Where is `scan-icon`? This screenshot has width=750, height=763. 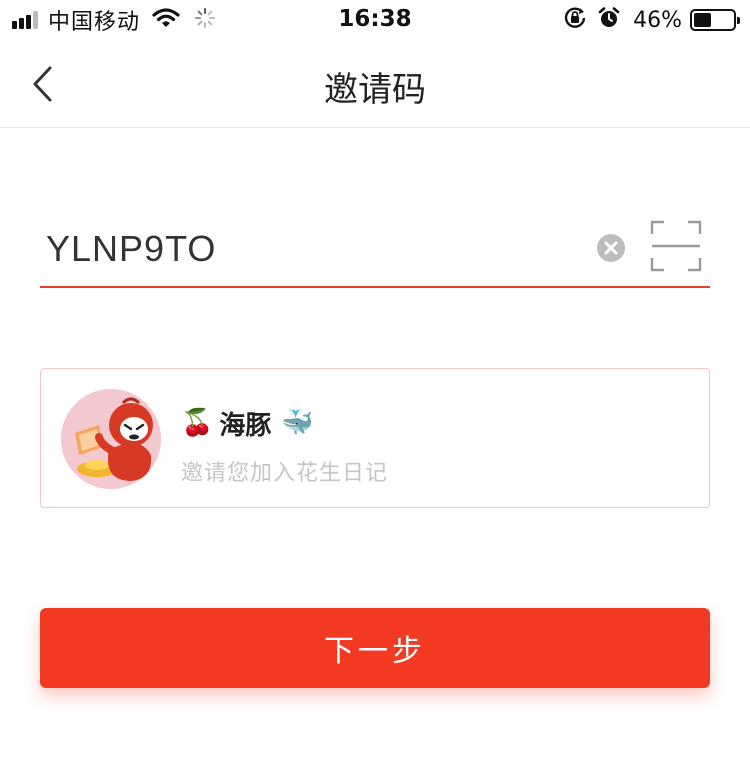 scan-icon is located at coordinates (676, 246).